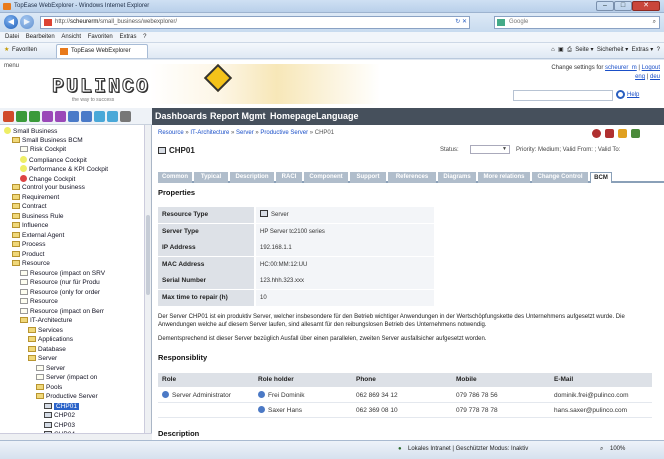 This screenshot has height=459, width=664. I want to click on close-button: ✕, so click(646, 6).